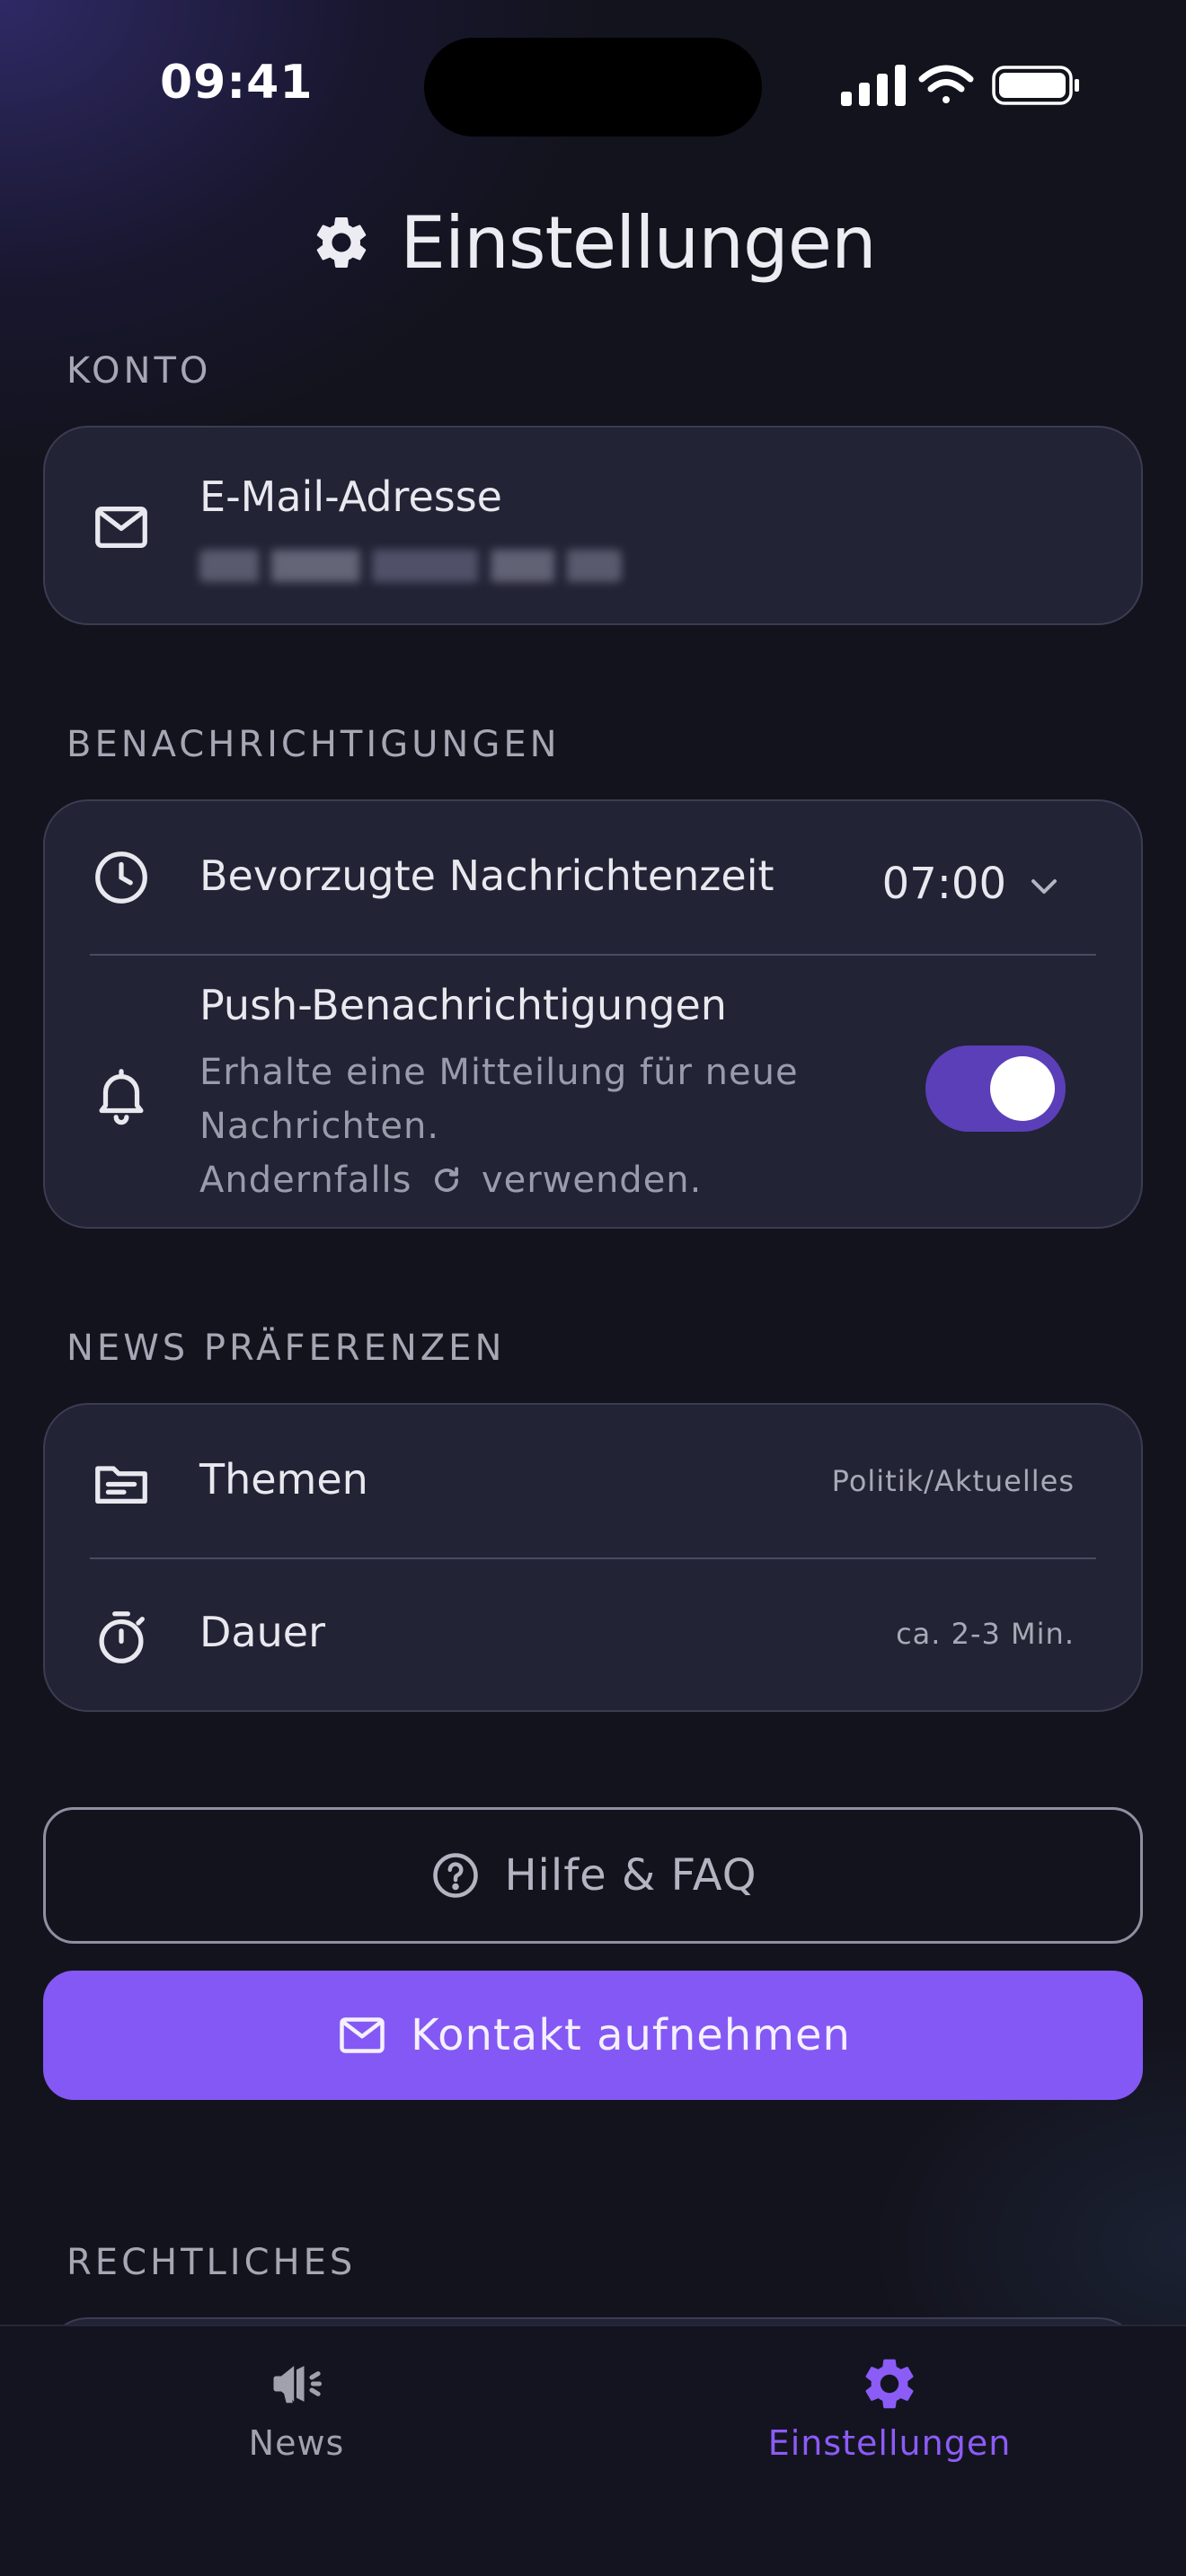 The image size is (1186, 2576). What do you see at coordinates (298, 2385) in the screenshot?
I see `megaphone-icon` at bounding box center [298, 2385].